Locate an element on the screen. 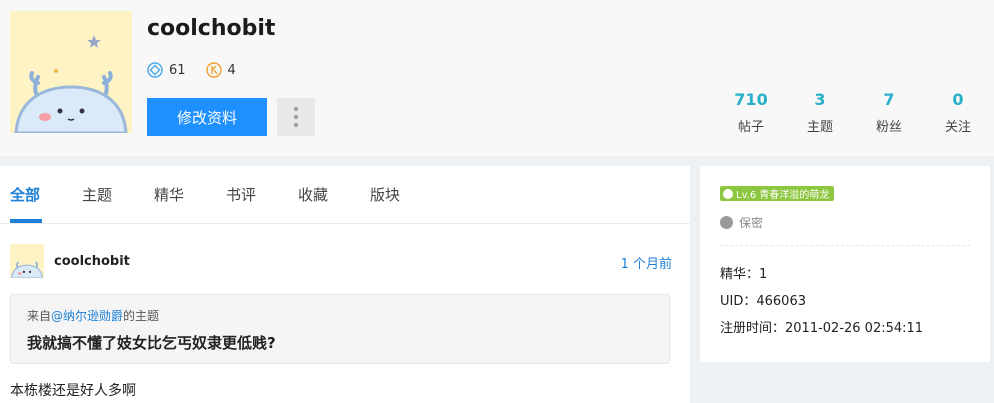 The image size is (994, 403). count-following: 0 关注 is located at coordinates (958, 112).